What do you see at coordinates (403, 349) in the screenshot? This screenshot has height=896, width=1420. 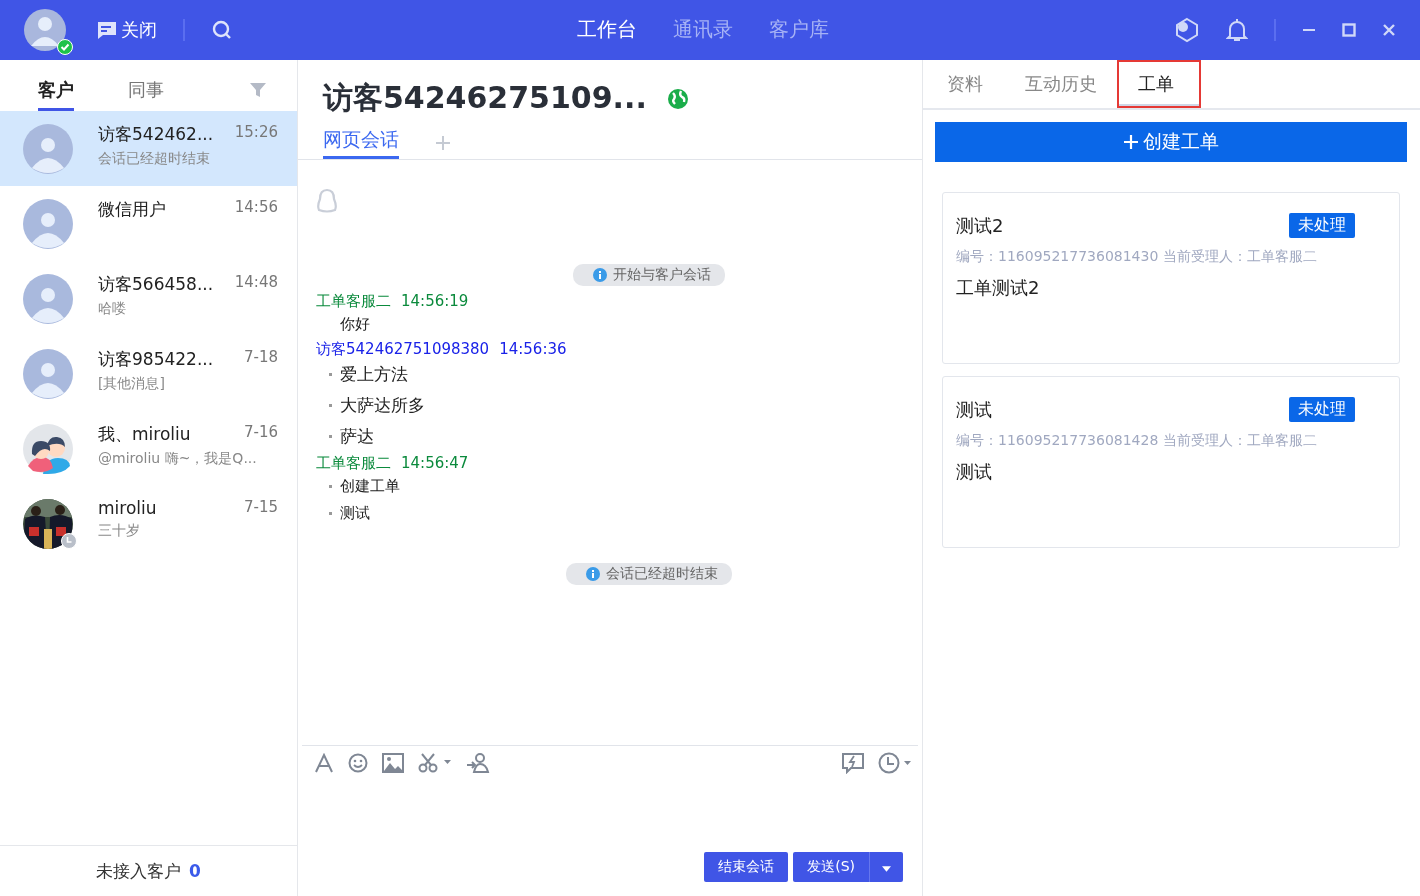 I see `sender-name: 访客542462751098380` at bounding box center [403, 349].